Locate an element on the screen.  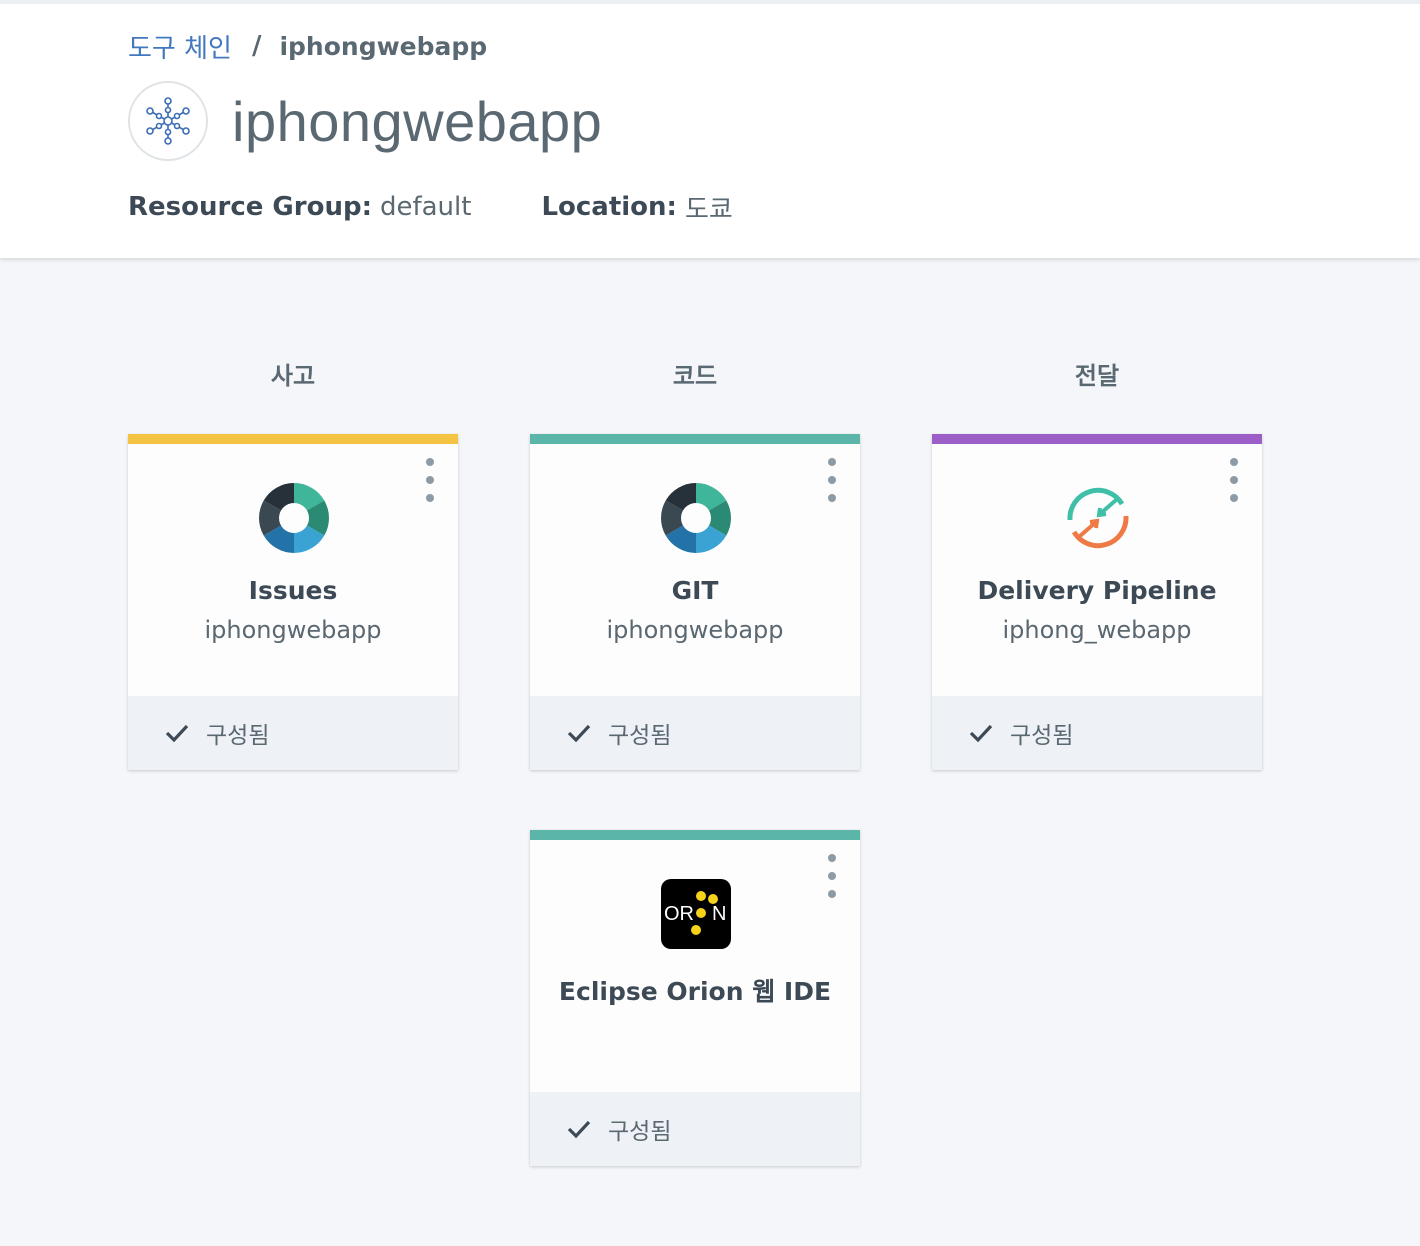
breadcrumb-toolchain-link: 도구 체인 is located at coordinates (180, 46).